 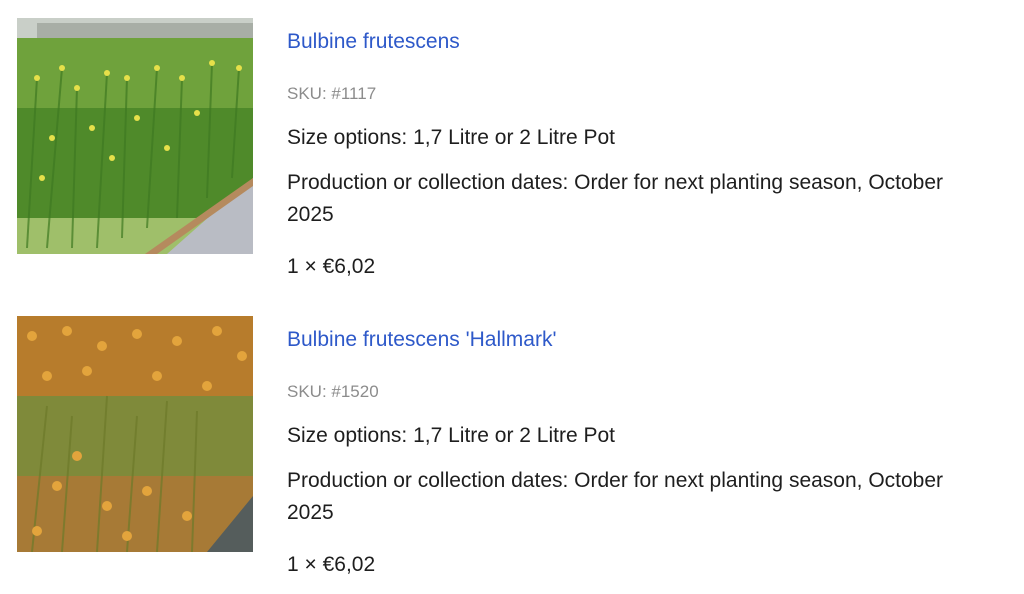 I want to click on product-sku: SKU: #1117, so click(x=332, y=93).